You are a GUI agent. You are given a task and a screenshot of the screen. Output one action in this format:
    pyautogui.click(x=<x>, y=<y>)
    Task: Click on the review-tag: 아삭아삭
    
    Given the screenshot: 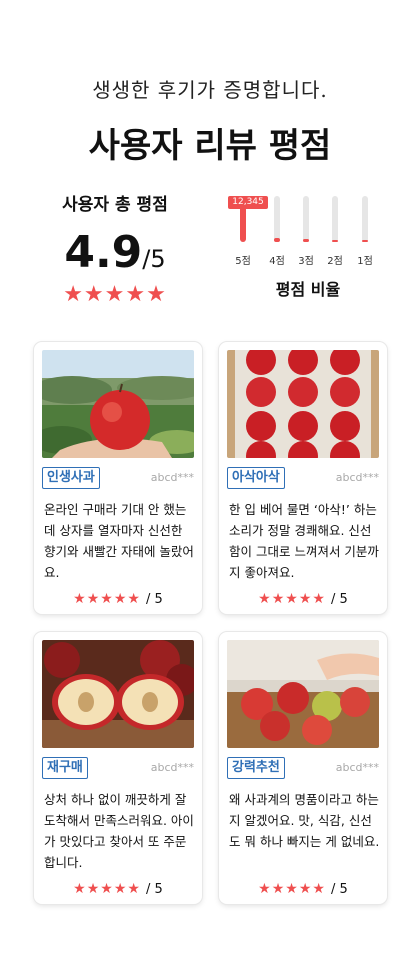 What is the action you would take?
    pyautogui.click(x=256, y=478)
    